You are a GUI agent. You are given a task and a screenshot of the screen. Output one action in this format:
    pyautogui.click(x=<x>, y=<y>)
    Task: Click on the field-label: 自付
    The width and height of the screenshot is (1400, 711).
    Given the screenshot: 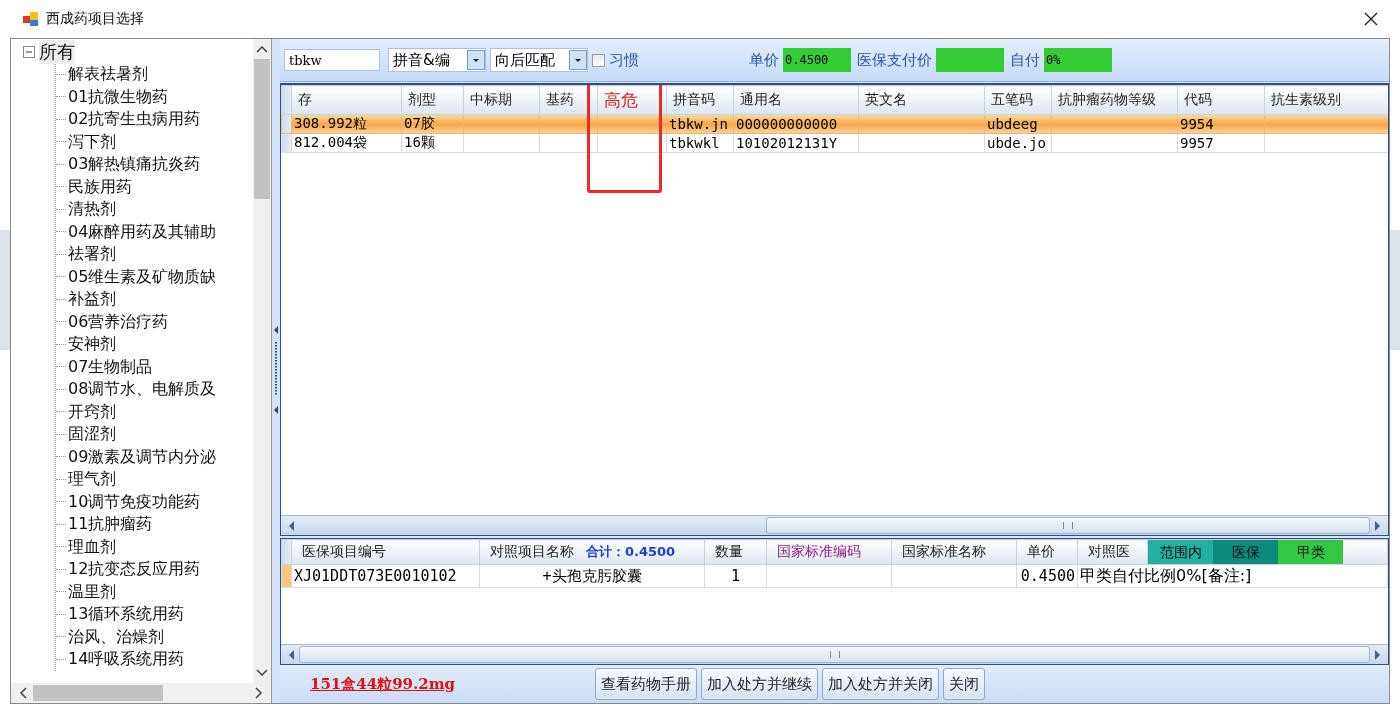 What is the action you would take?
    pyautogui.click(x=1025, y=60)
    